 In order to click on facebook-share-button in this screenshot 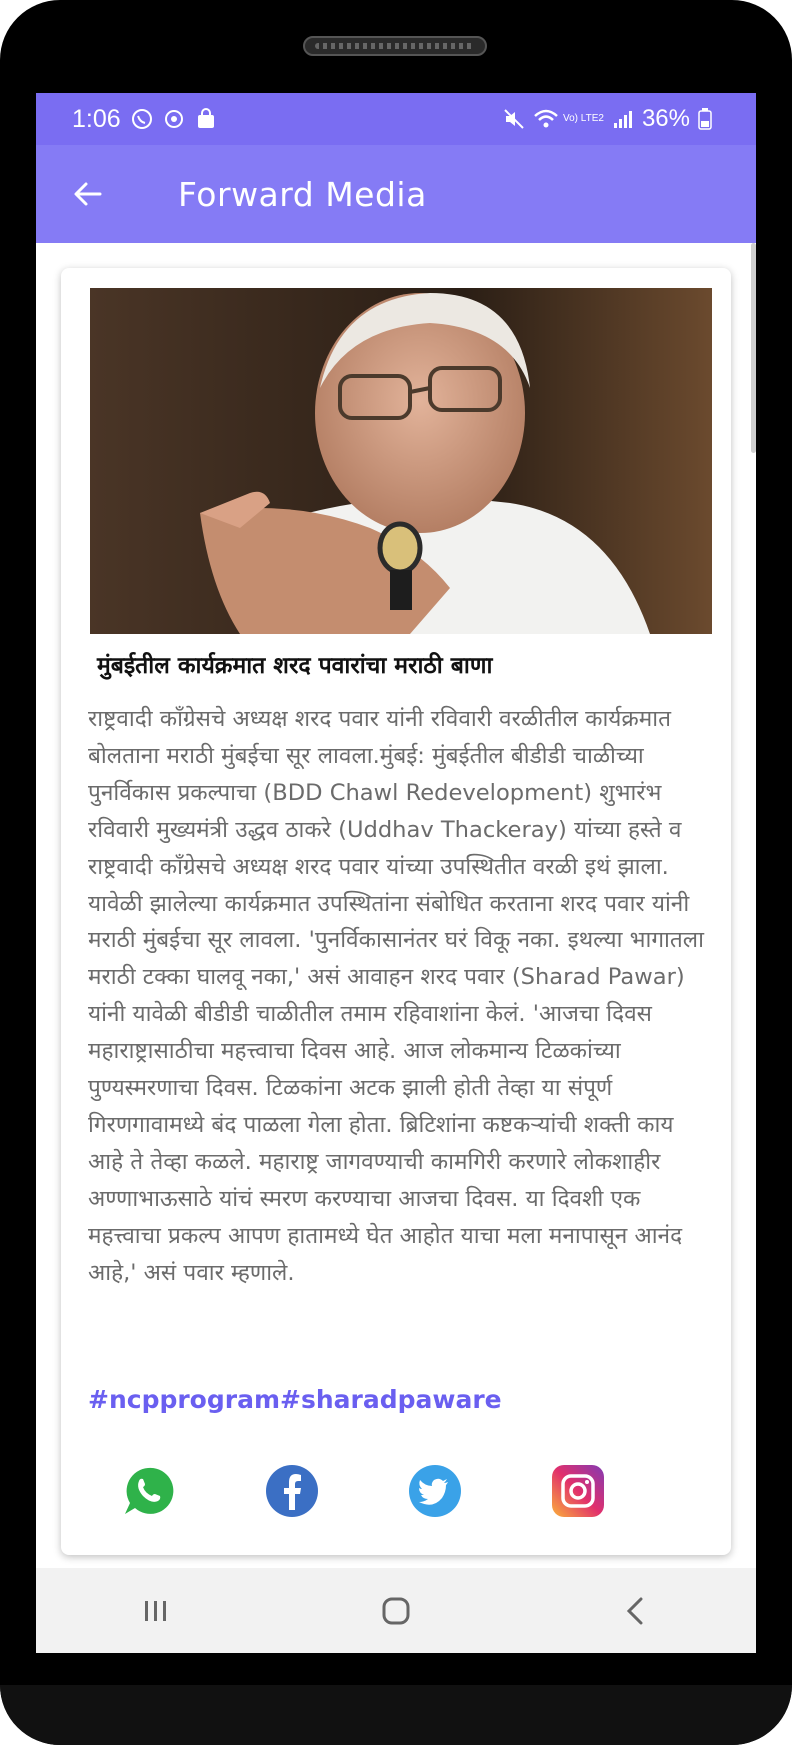, I will do `click(292, 1491)`.